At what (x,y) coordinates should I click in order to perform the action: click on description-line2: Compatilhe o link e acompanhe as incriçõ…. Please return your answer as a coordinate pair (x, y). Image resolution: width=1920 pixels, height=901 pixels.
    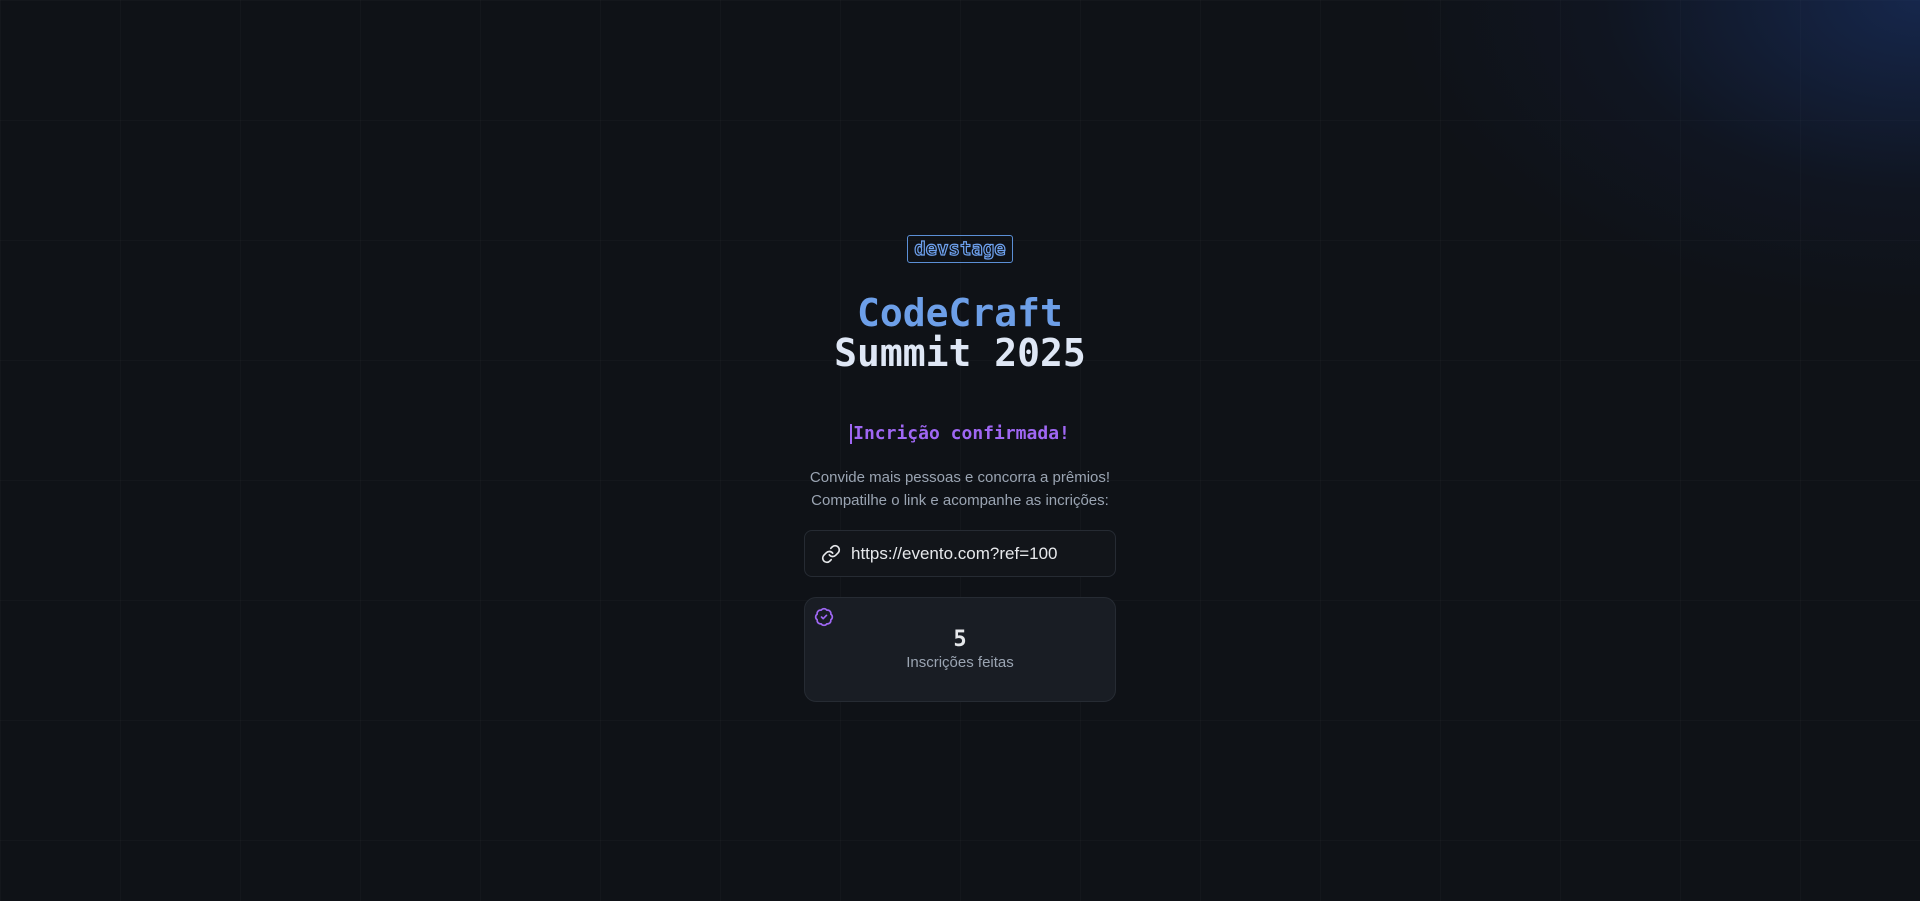
    Looking at the image, I should click on (960, 500).